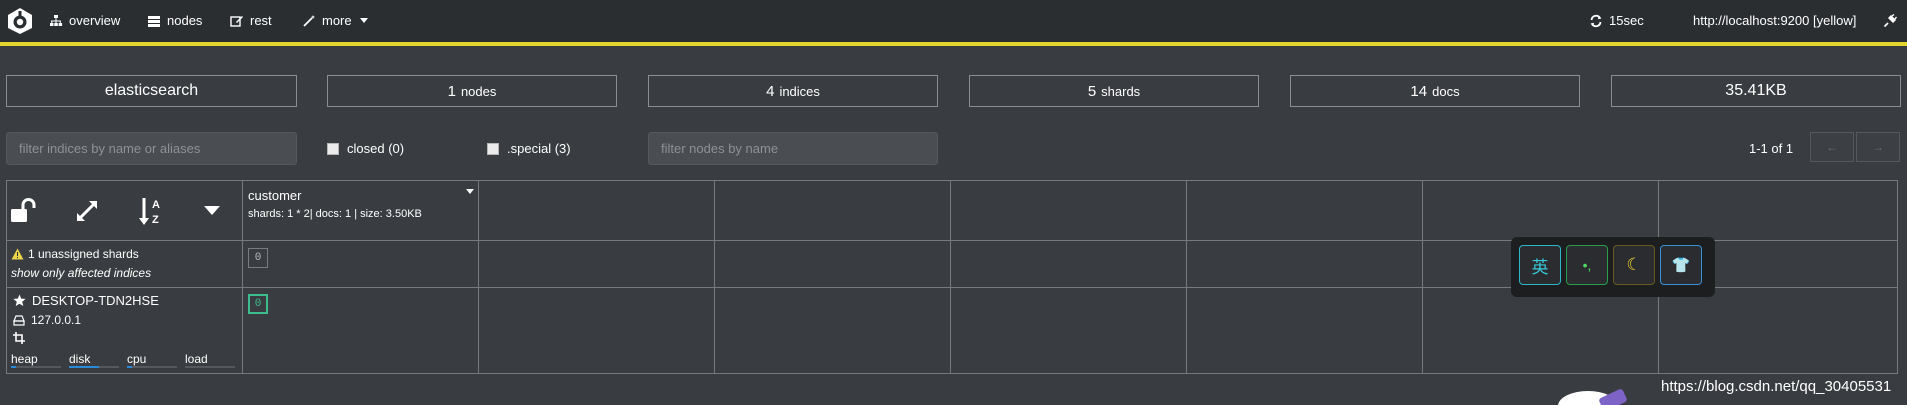 Image resolution: width=1907 pixels, height=405 pixels. I want to click on refresh-icon, so click(1596, 20).